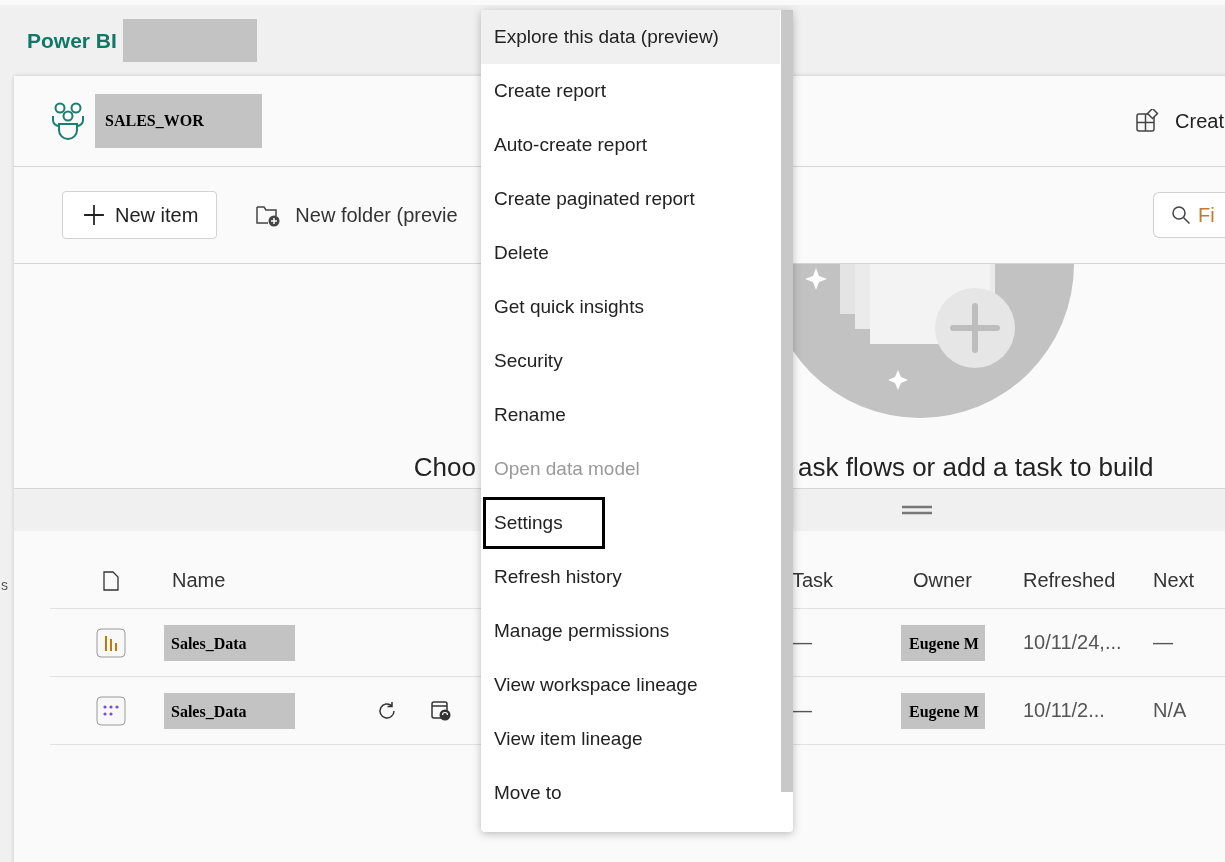  Describe the element at coordinates (630, 415) in the screenshot. I see `menu-item: Rename` at that location.